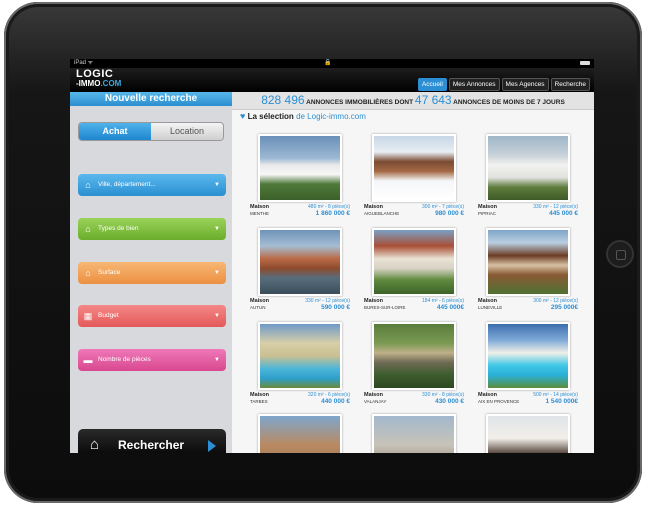 This screenshot has height=505, width=646. Describe the element at coordinates (433, 100) in the screenshot. I see `stat-count-recent: 47 643` at that location.